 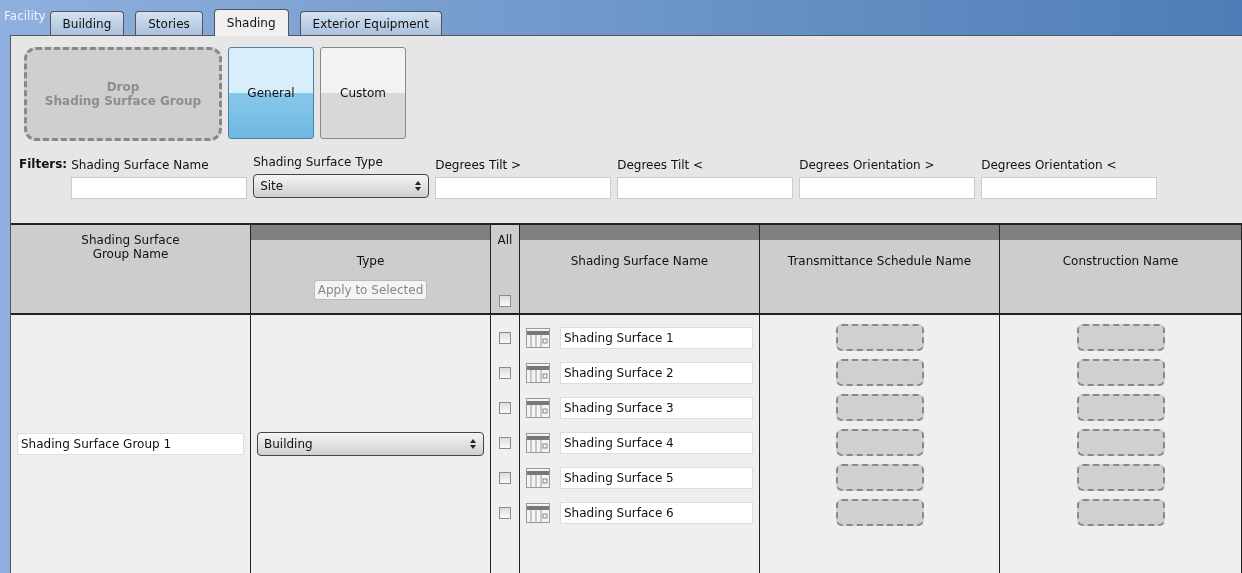 I want to click on mode-button: General, so click(x=271, y=93).